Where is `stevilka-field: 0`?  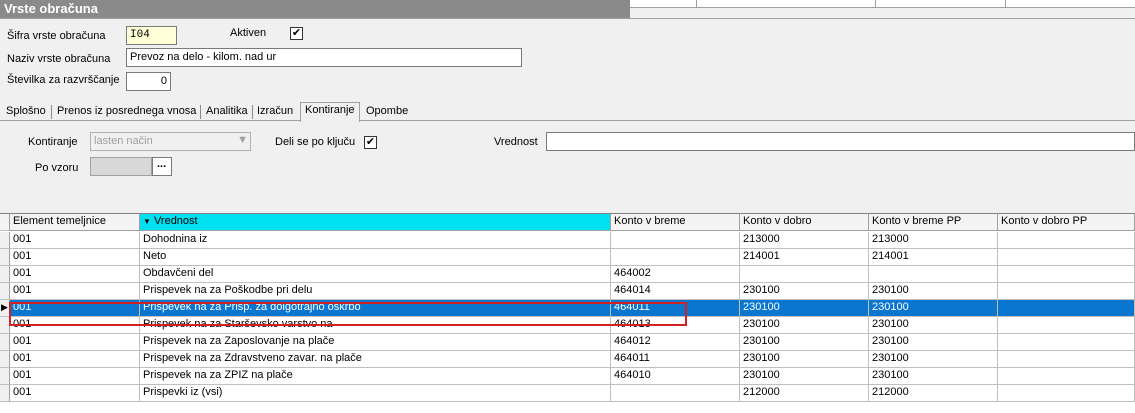 stevilka-field: 0 is located at coordinates (148, 81).